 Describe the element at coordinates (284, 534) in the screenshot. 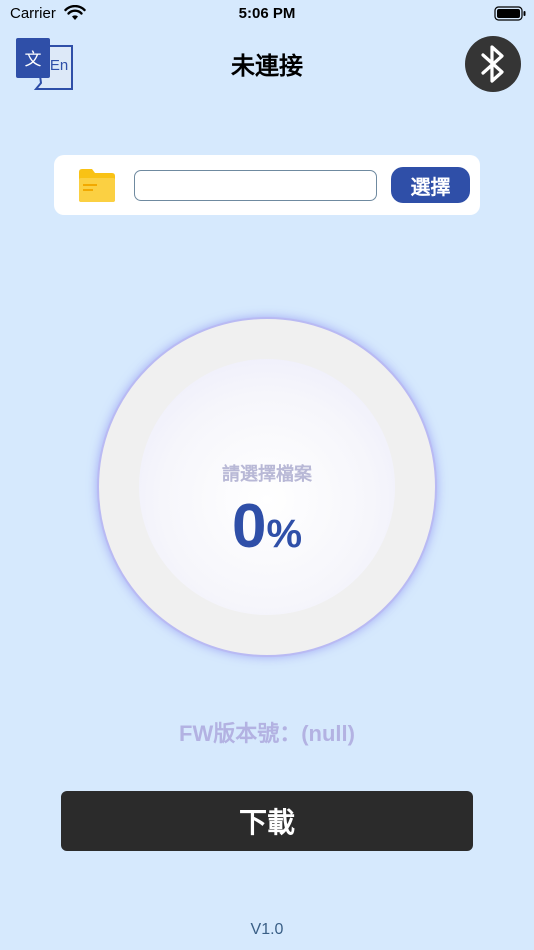

I see `progress-unit: %` at that location.